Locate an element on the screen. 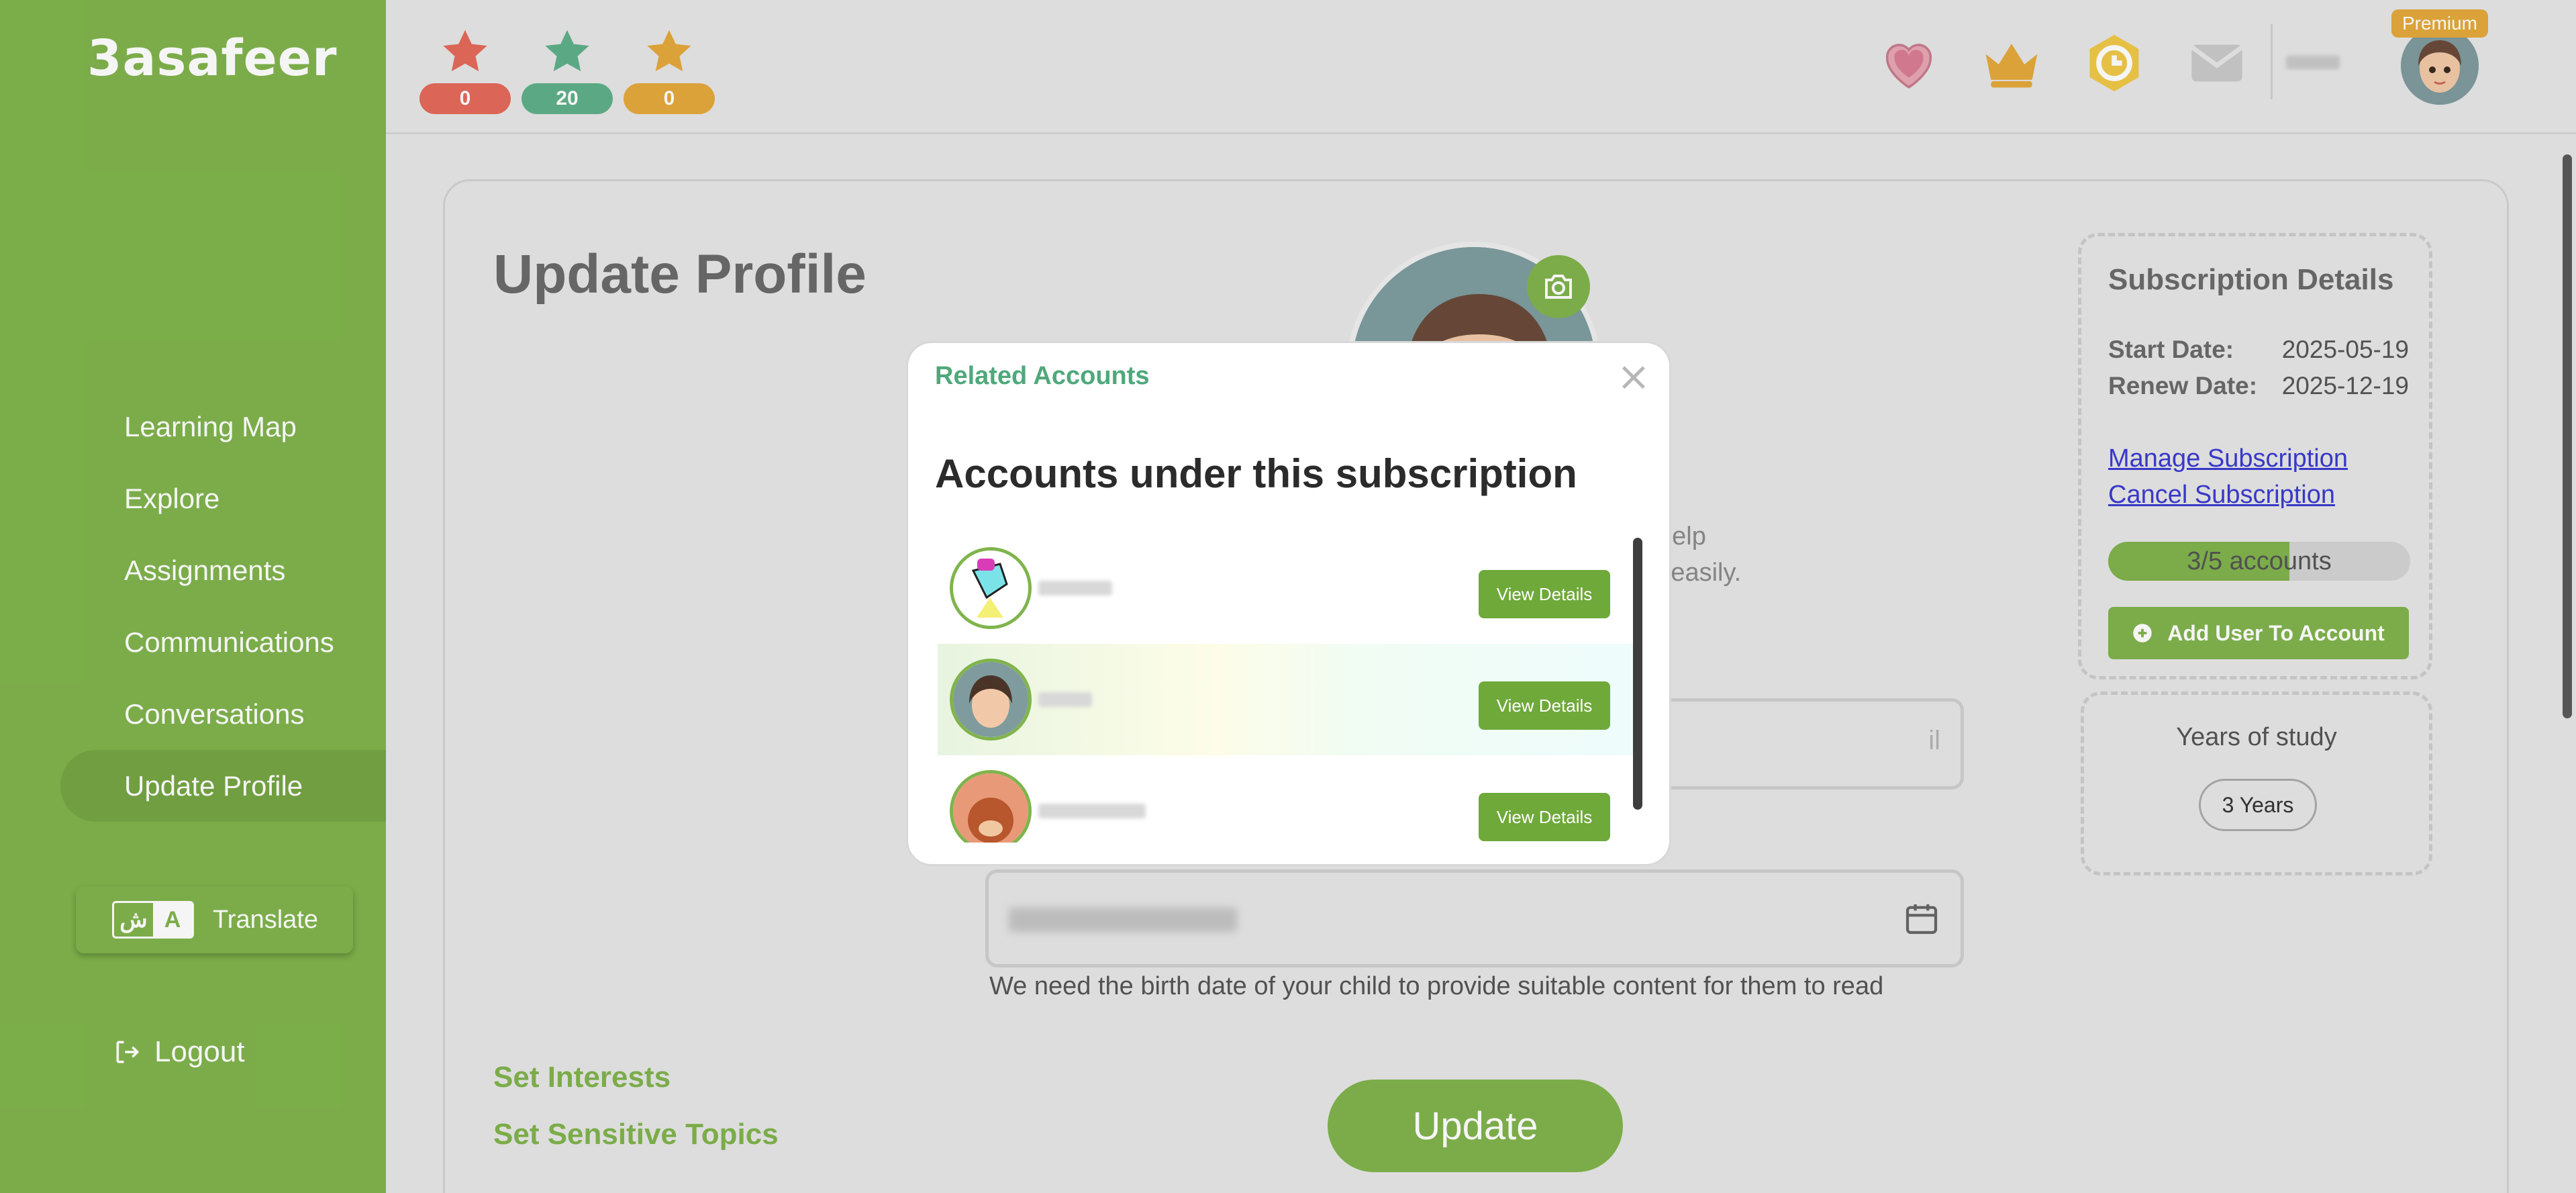  modal-scrollbar is located at coordinates (1637, 674).